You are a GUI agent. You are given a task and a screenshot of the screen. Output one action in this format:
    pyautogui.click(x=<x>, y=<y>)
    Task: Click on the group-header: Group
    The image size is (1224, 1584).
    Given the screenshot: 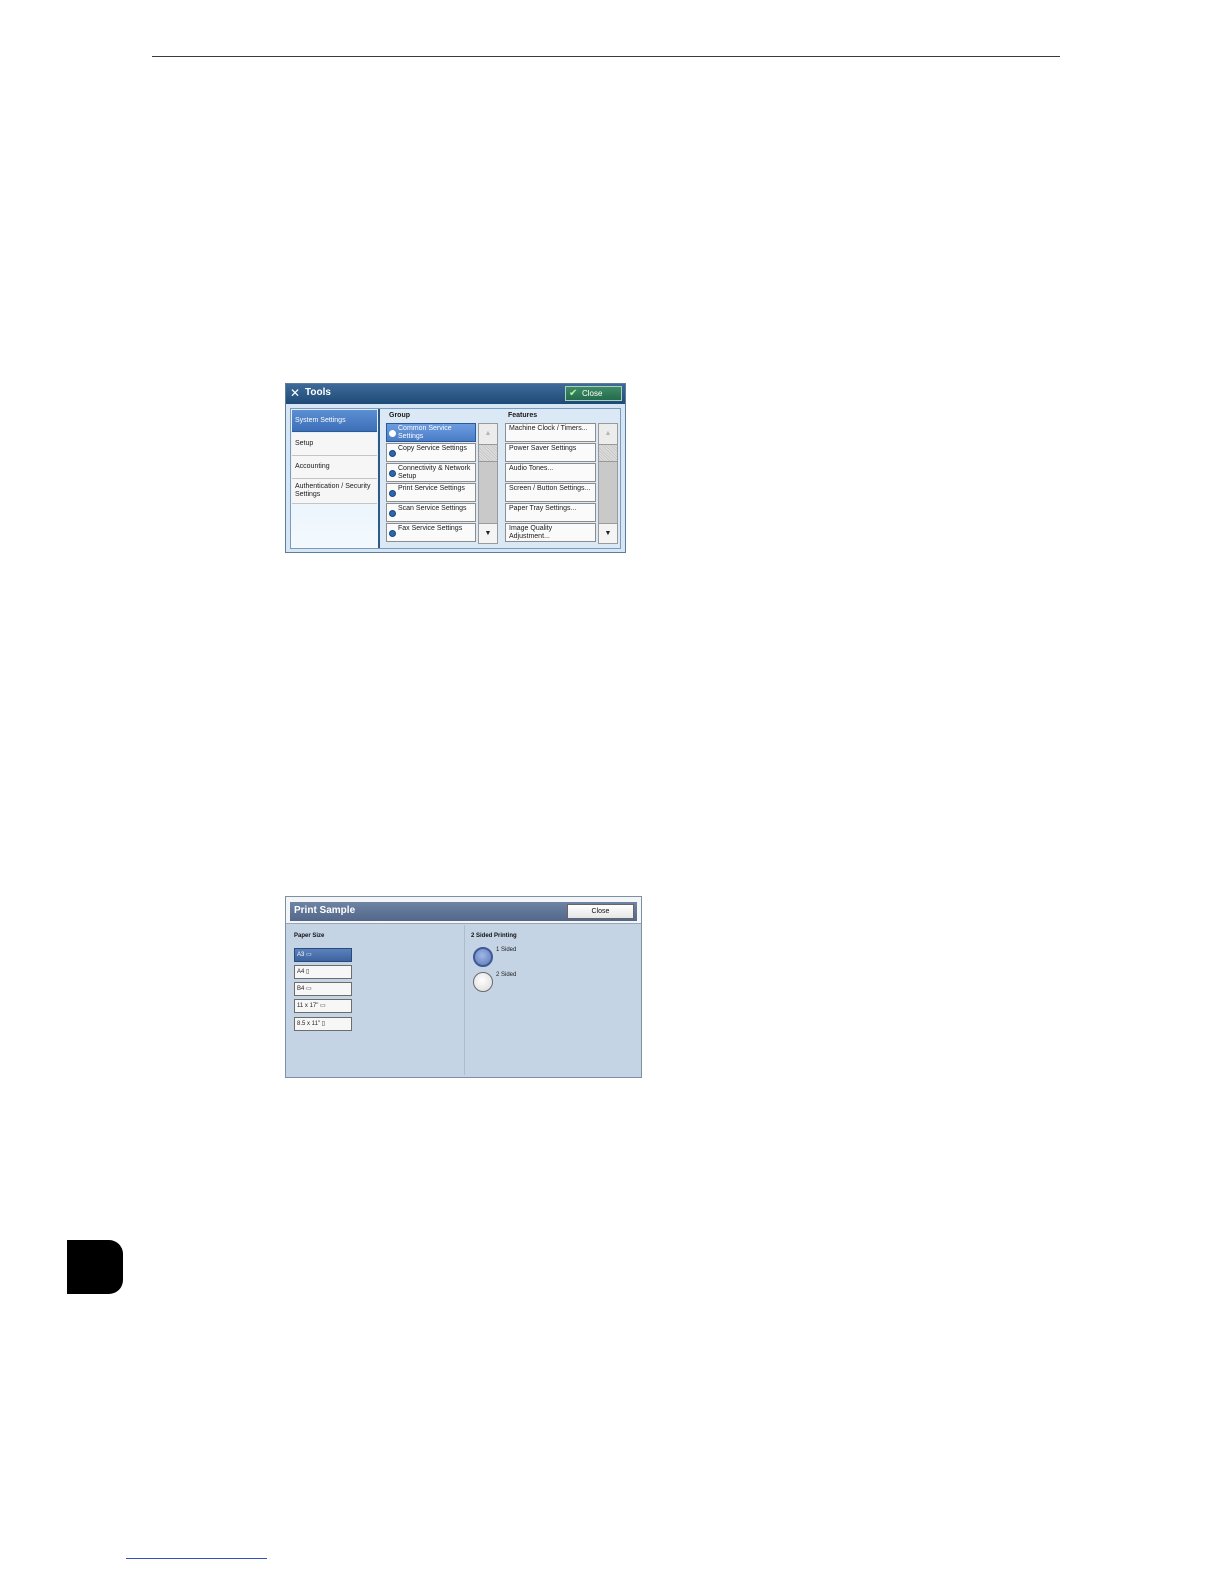 What is the action you would take?
    pyautogui.click(x=399, y=415)
    